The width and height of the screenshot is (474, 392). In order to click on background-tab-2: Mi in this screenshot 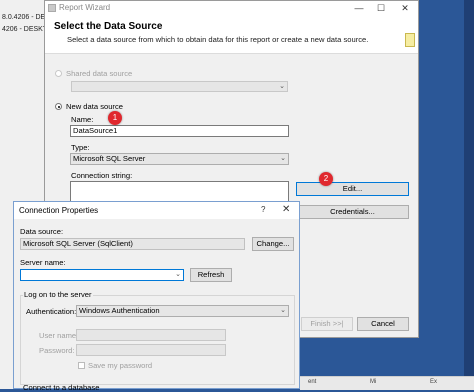, I will do `click(373, 383)`.